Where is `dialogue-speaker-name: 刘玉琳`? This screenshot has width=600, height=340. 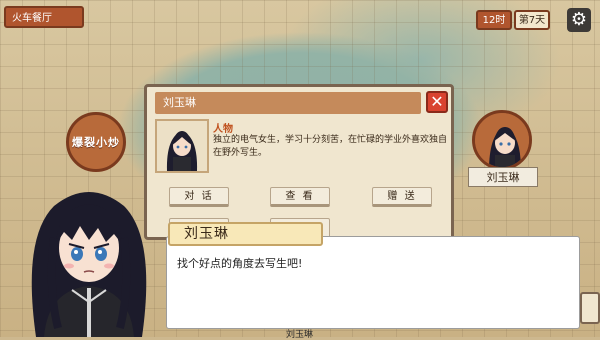
dialogue-speaker-name: 刘玉琳 is located at coordinates (245, 234).